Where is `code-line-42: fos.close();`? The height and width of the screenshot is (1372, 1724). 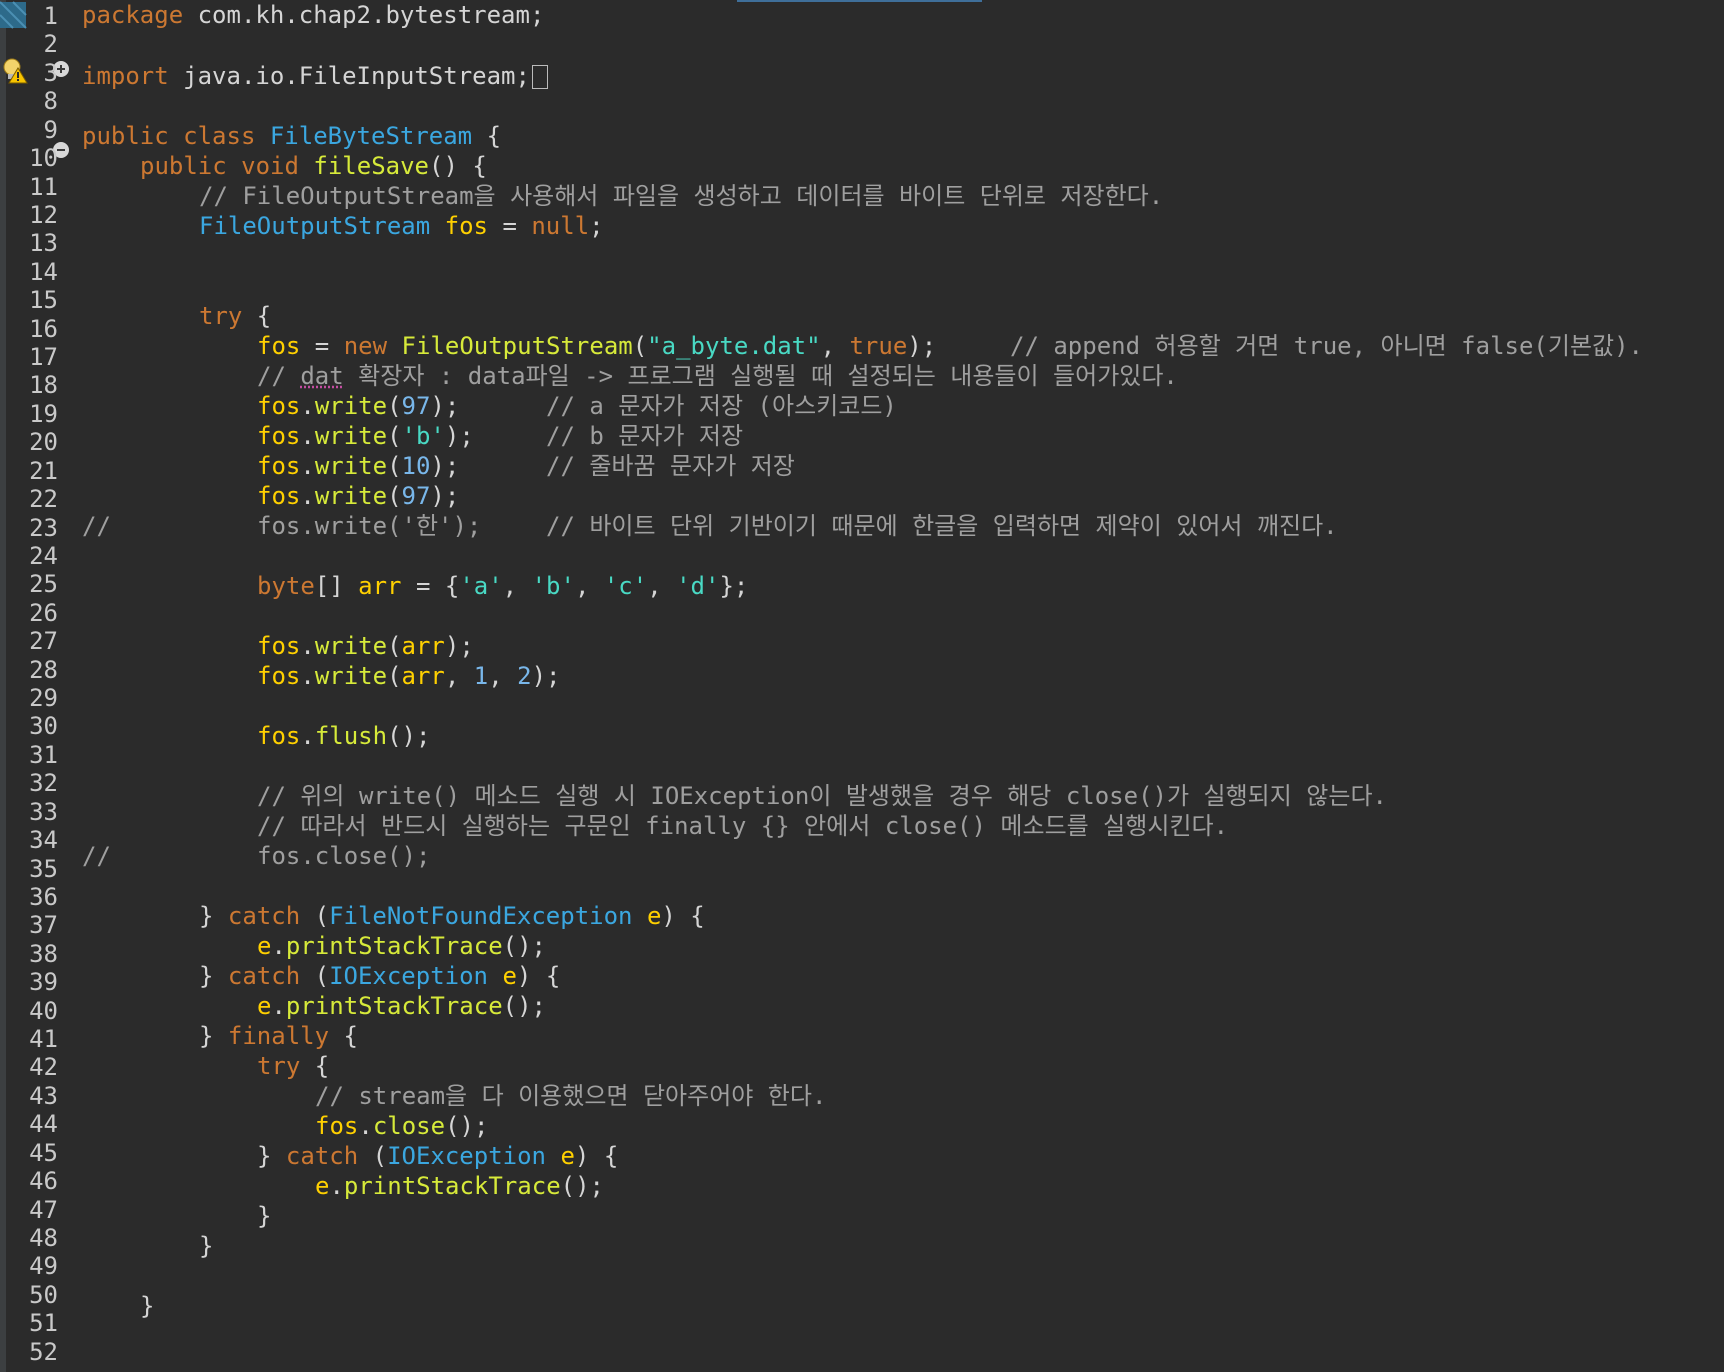 code-line-42: fos.close(); is located at coordinates (402, 1126).